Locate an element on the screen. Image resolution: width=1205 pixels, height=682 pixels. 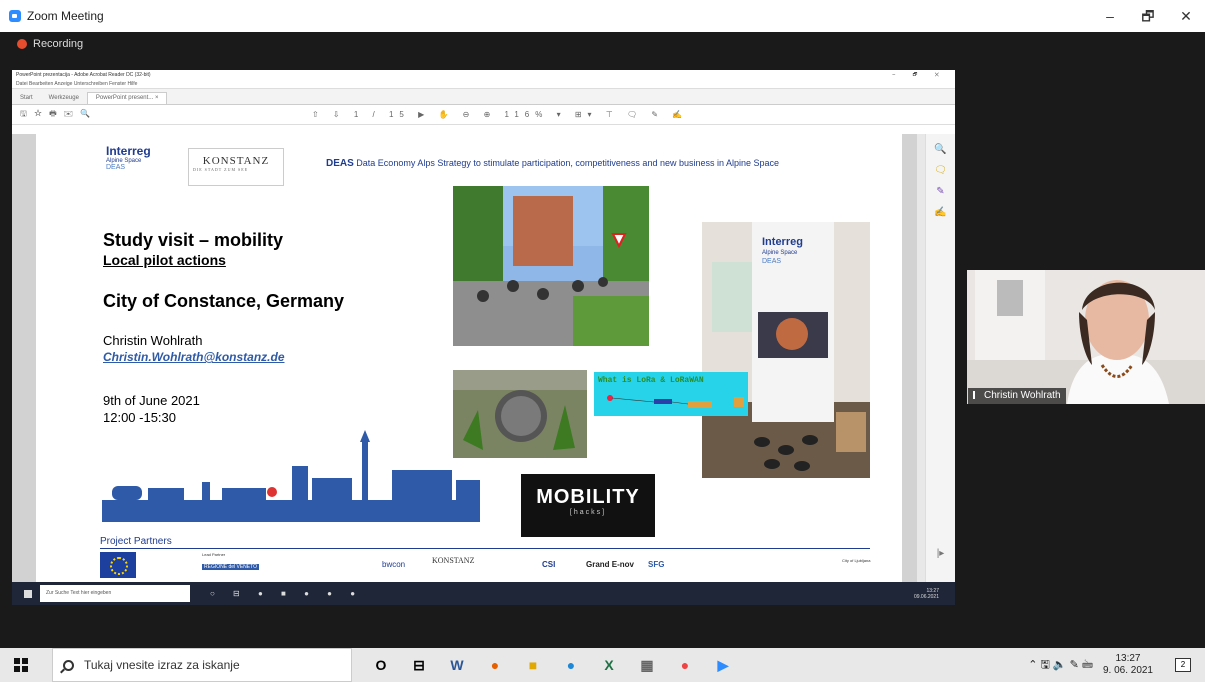
tab-werkzeuge: Werkzeuge is located at coordinates (63, 98).